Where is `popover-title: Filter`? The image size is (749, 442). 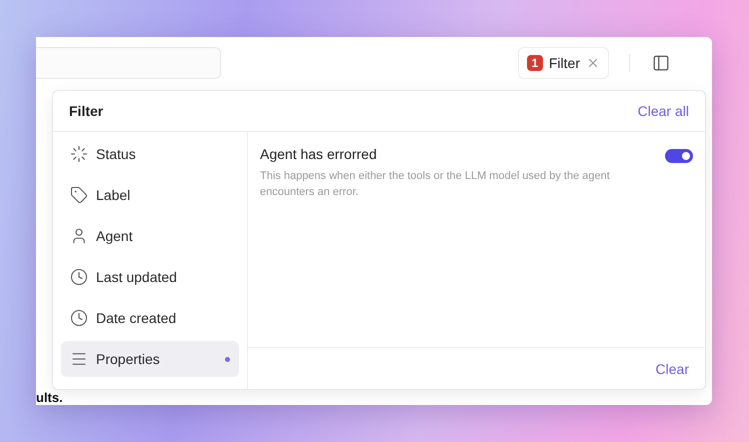 popover-title: Filter is located at coordinates (86, 111).